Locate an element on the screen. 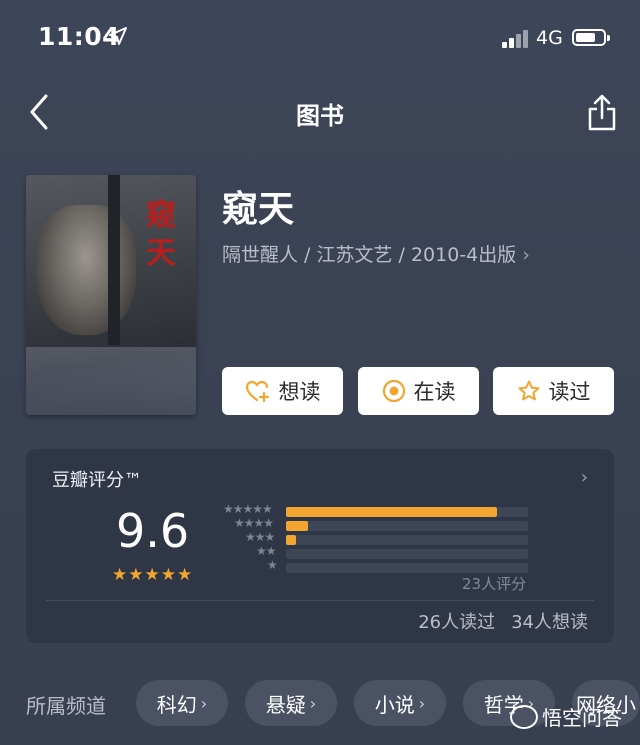 Image resolution: width=640 pixels, height=745 pixels. book-cover: 窥天 is located at coordinates (111, 295).